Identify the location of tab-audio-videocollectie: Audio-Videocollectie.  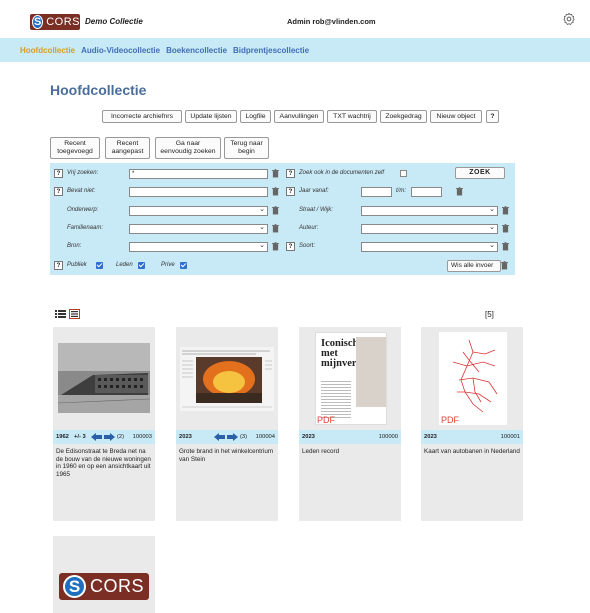
(120, 50).